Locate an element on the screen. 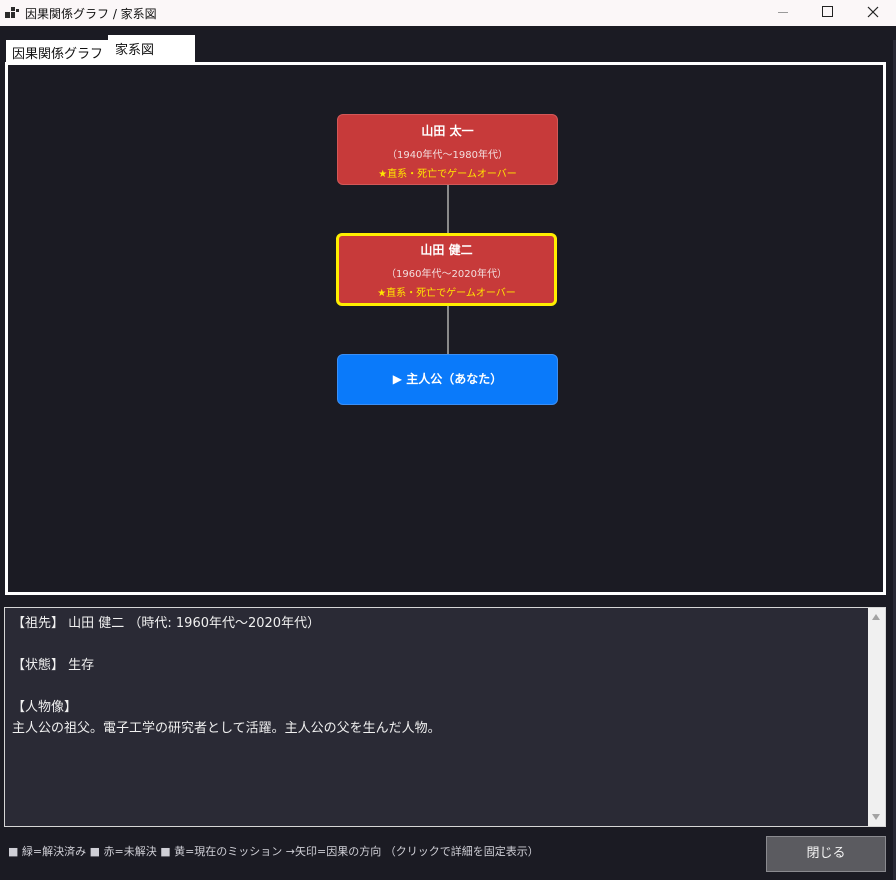  close-icon is located at coordinates (873, 12).